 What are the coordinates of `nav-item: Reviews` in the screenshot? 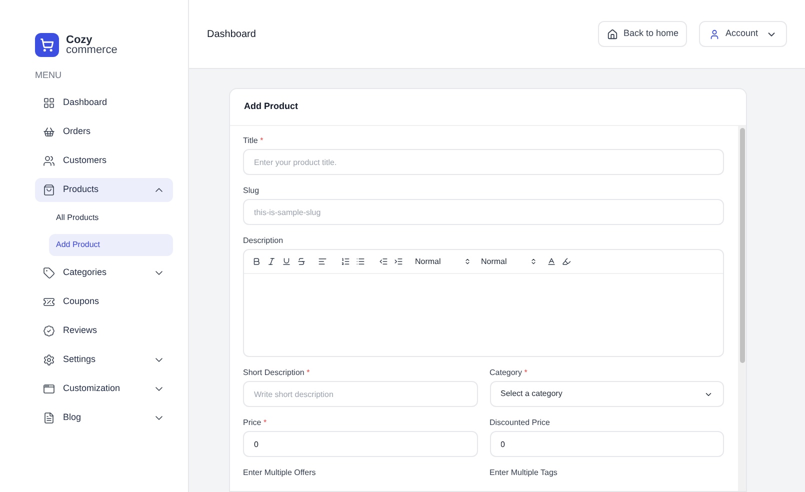 It's located at (104, 330).